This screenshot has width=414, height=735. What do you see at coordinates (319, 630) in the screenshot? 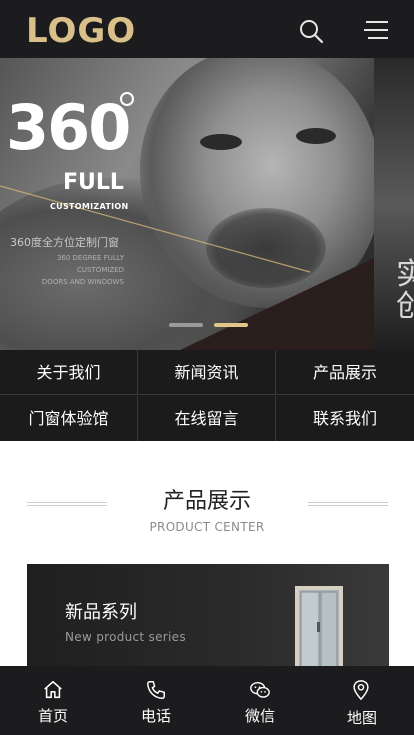
I see `window-product-image` at bounding box center [319, 630].